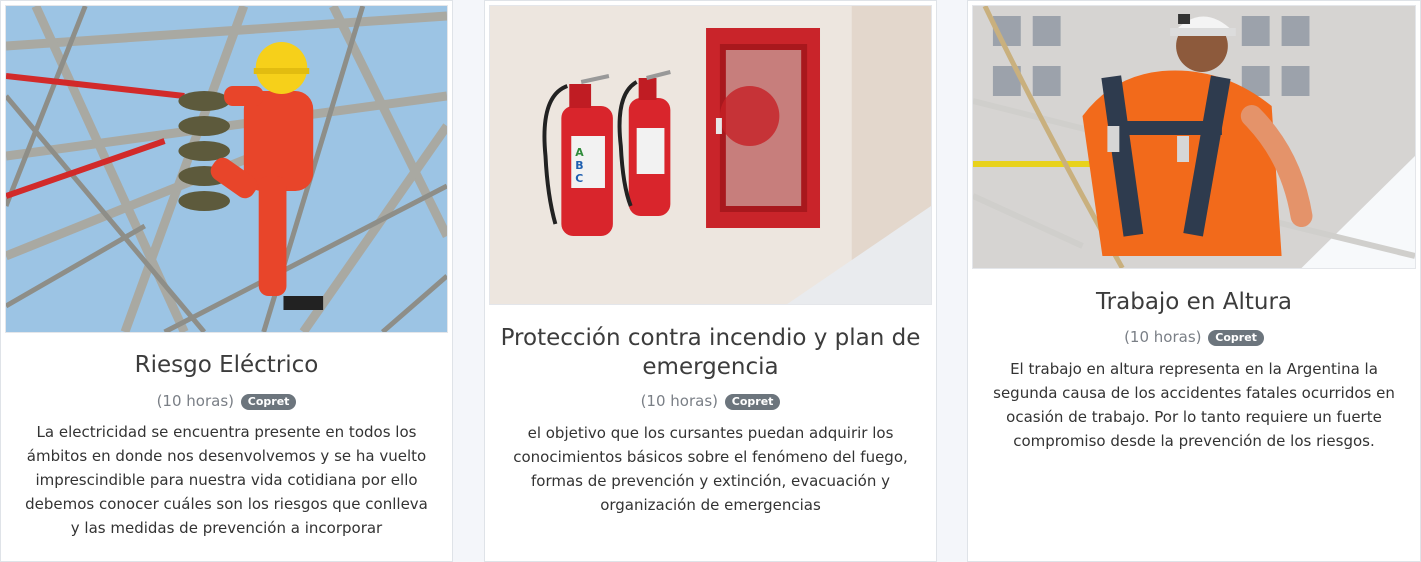  What do you see at coordinates (226, 365) in the screenshot?
I see `course-title: Riesgo Eléctrico` at bounding box center [226, 365].